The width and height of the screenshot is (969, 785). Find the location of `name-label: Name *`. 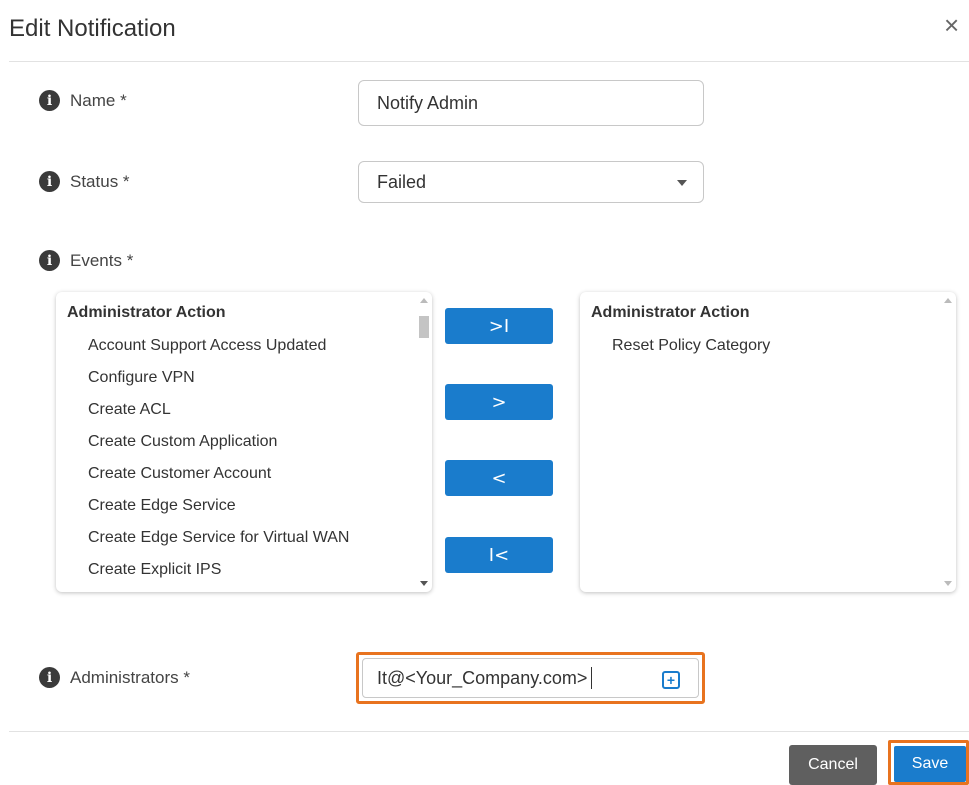

name-label: Name * is located at coordinates (98, 100).